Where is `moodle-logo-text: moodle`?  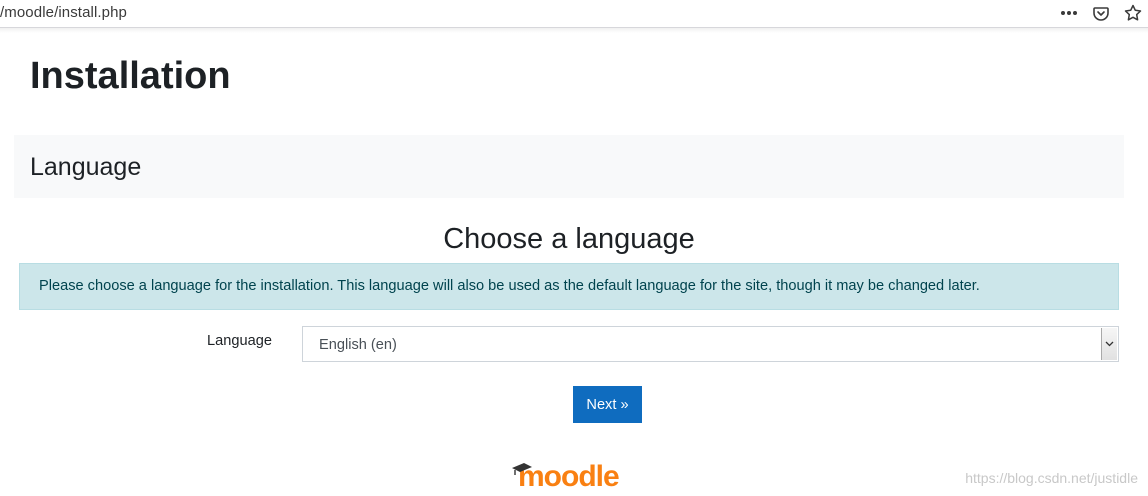
moodle-logo-text: moodle is located at coordinates (569, 476).